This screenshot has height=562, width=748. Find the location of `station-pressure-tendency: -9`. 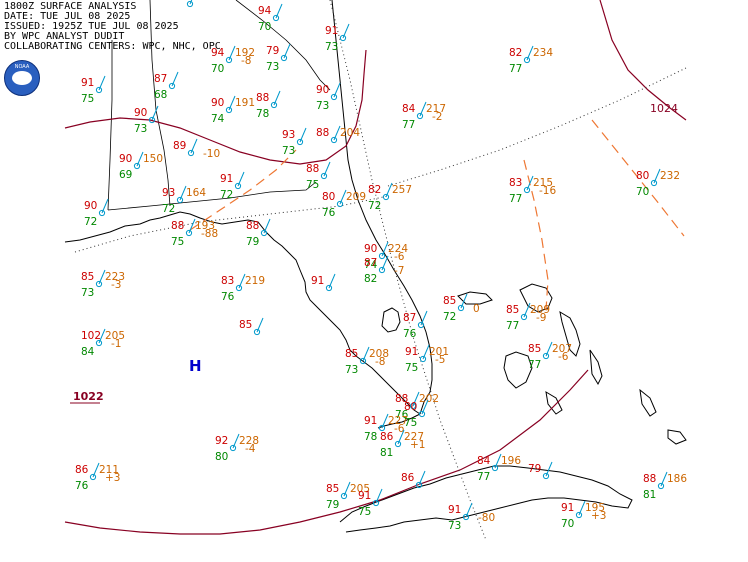

station-pressure-tendency: -9 is located at coordinates (541, 318).